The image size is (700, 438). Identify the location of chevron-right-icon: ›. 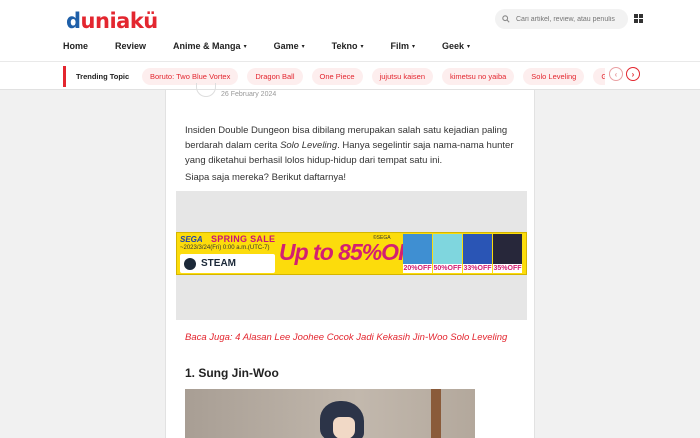
(633, 74).